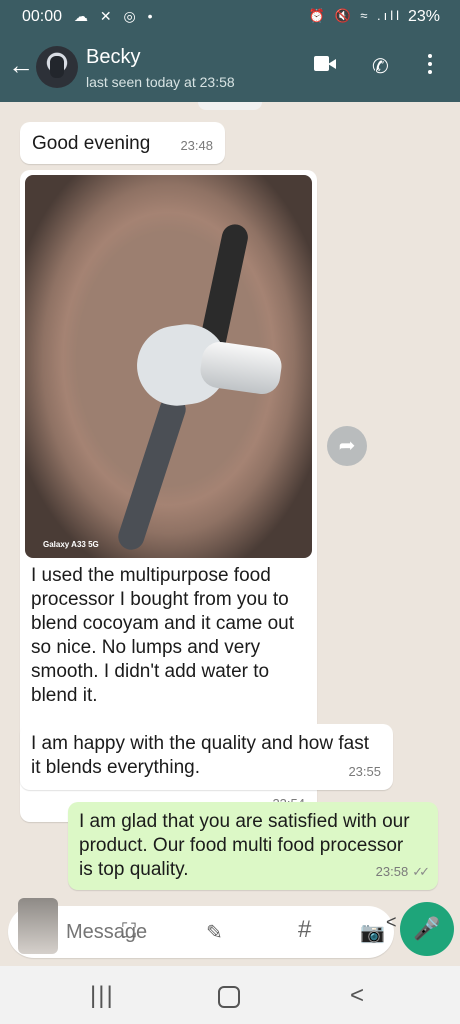  Describe the element at coordinates (91, 143) in the screenshot. I see `message-text: Good evening` at that location.